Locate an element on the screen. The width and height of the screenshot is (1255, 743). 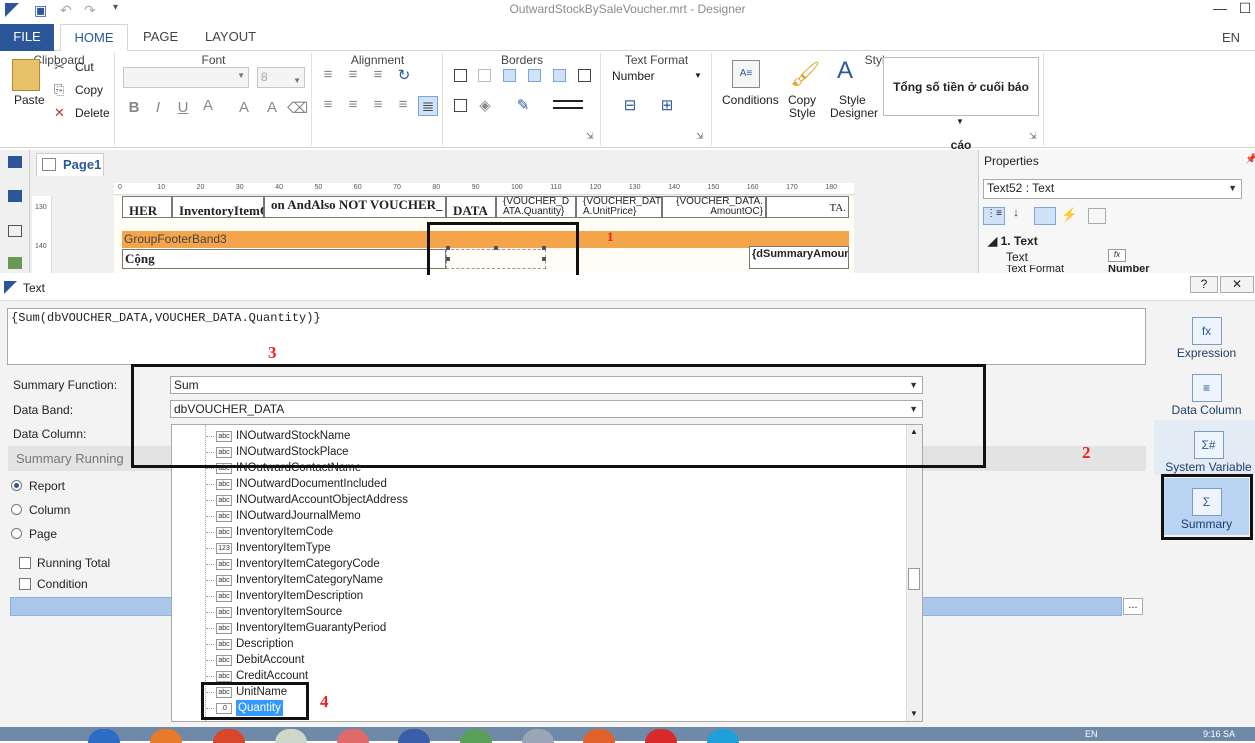
property-pages-icon is located at coordinates (1097, 216).